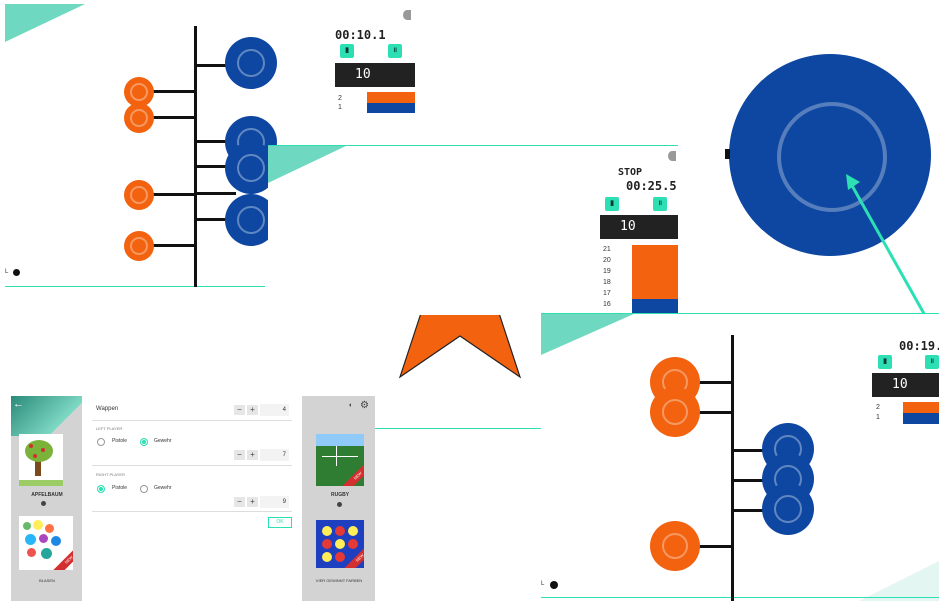 The image size is (939, 601). What do you see at coordinates (110, 474) in the screenshot?
I see `right-player-label: RIGHT PLAYER` at bounding box center [110, 474].